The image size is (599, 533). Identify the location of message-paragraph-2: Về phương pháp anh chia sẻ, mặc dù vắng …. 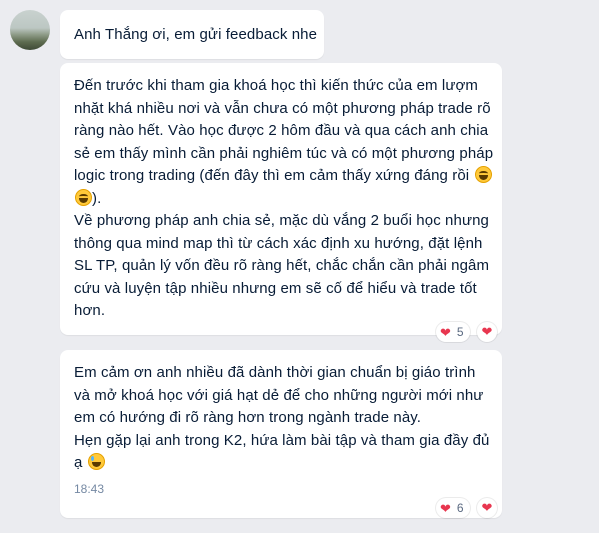
(284, 265).